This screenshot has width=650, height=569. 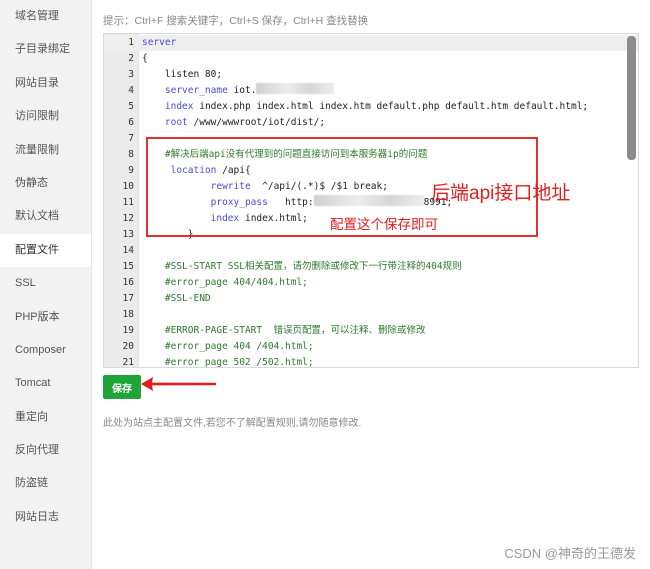 I want to click on sidebar-item: Tomcat, so click(x=45, y=383).